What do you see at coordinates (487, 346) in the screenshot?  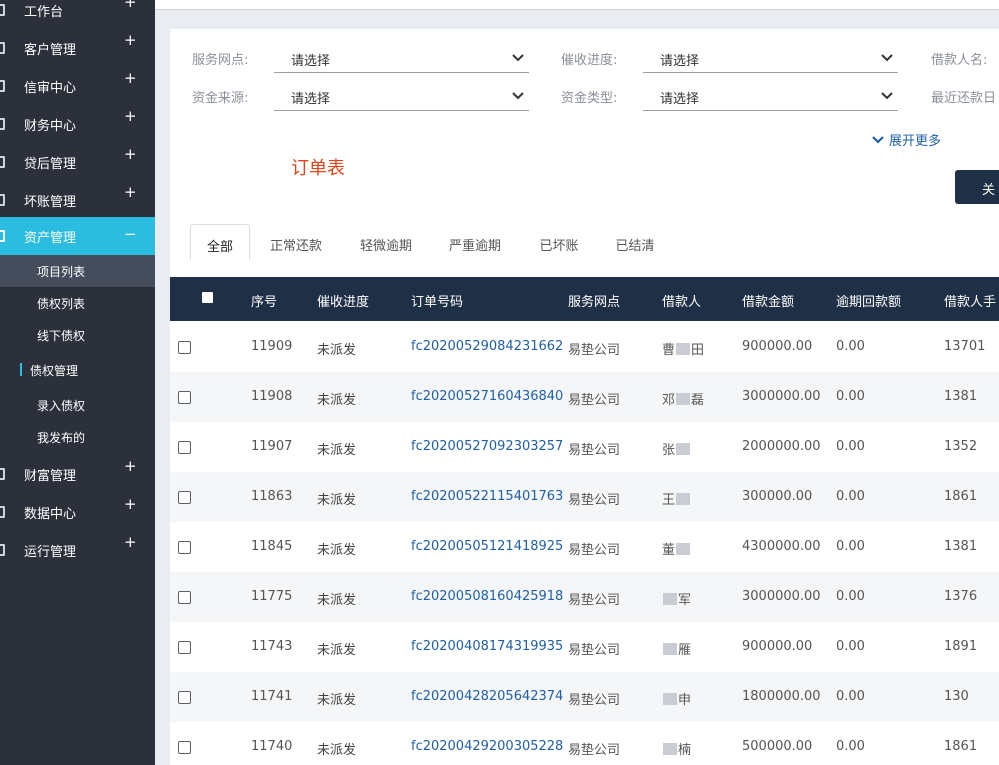 I see `order-link: fc20200529084231662` at bounding box center [487, 346].